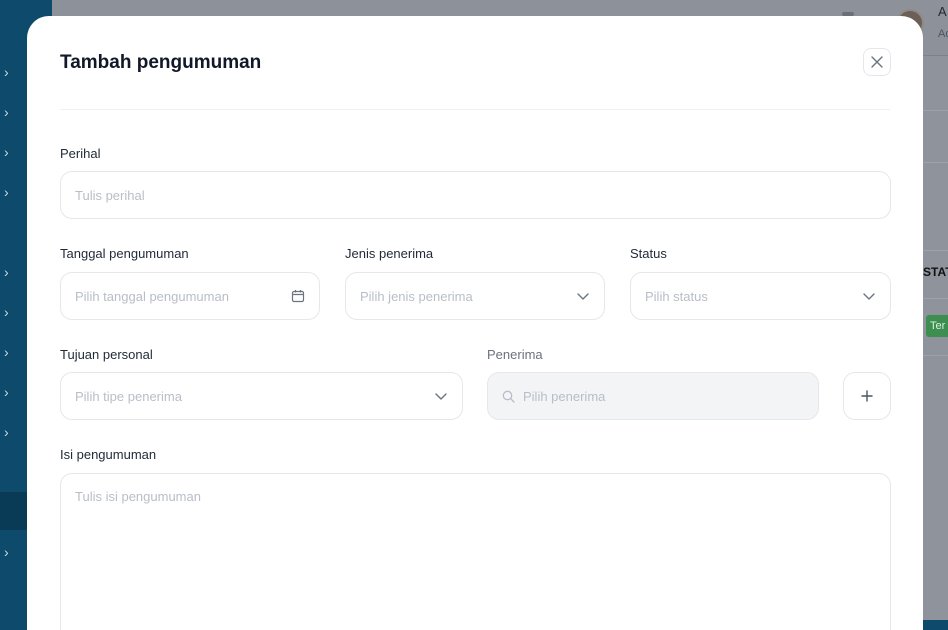  What do you see at coordinates (676, 296) in the screenshot?
I see `status-placeholder: Pilih status` at bounding box center [676, 296].